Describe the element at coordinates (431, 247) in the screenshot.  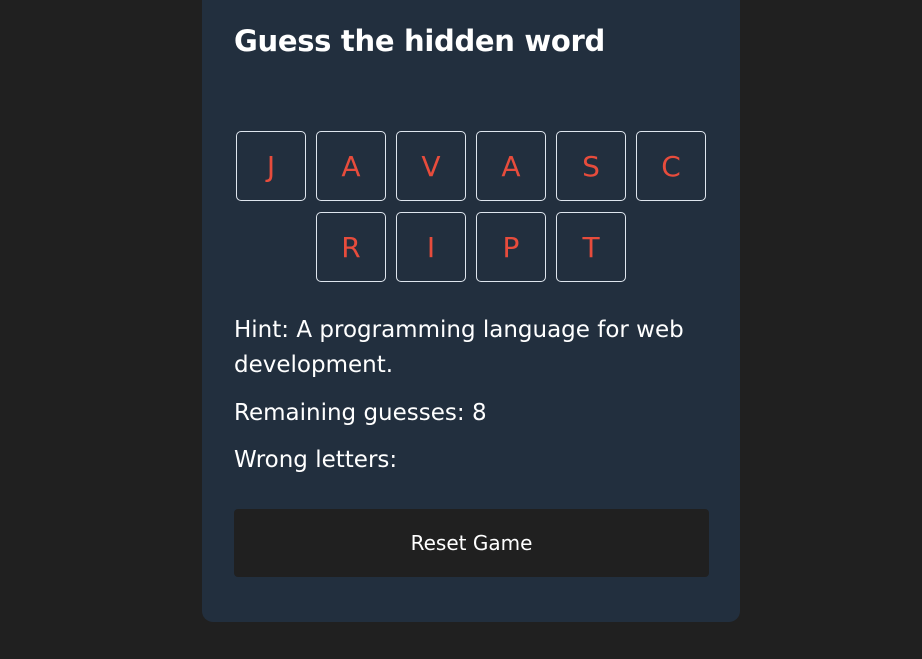
I see `letter-box: I` at that location.